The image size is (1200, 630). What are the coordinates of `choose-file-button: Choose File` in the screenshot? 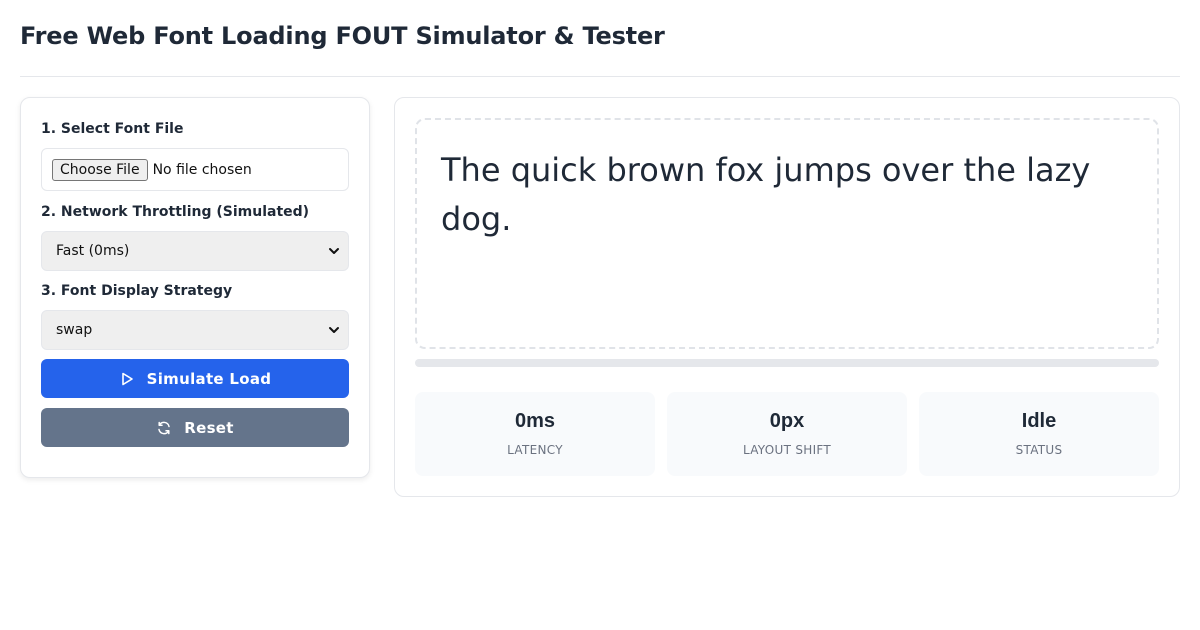 It's located at (100, 169).